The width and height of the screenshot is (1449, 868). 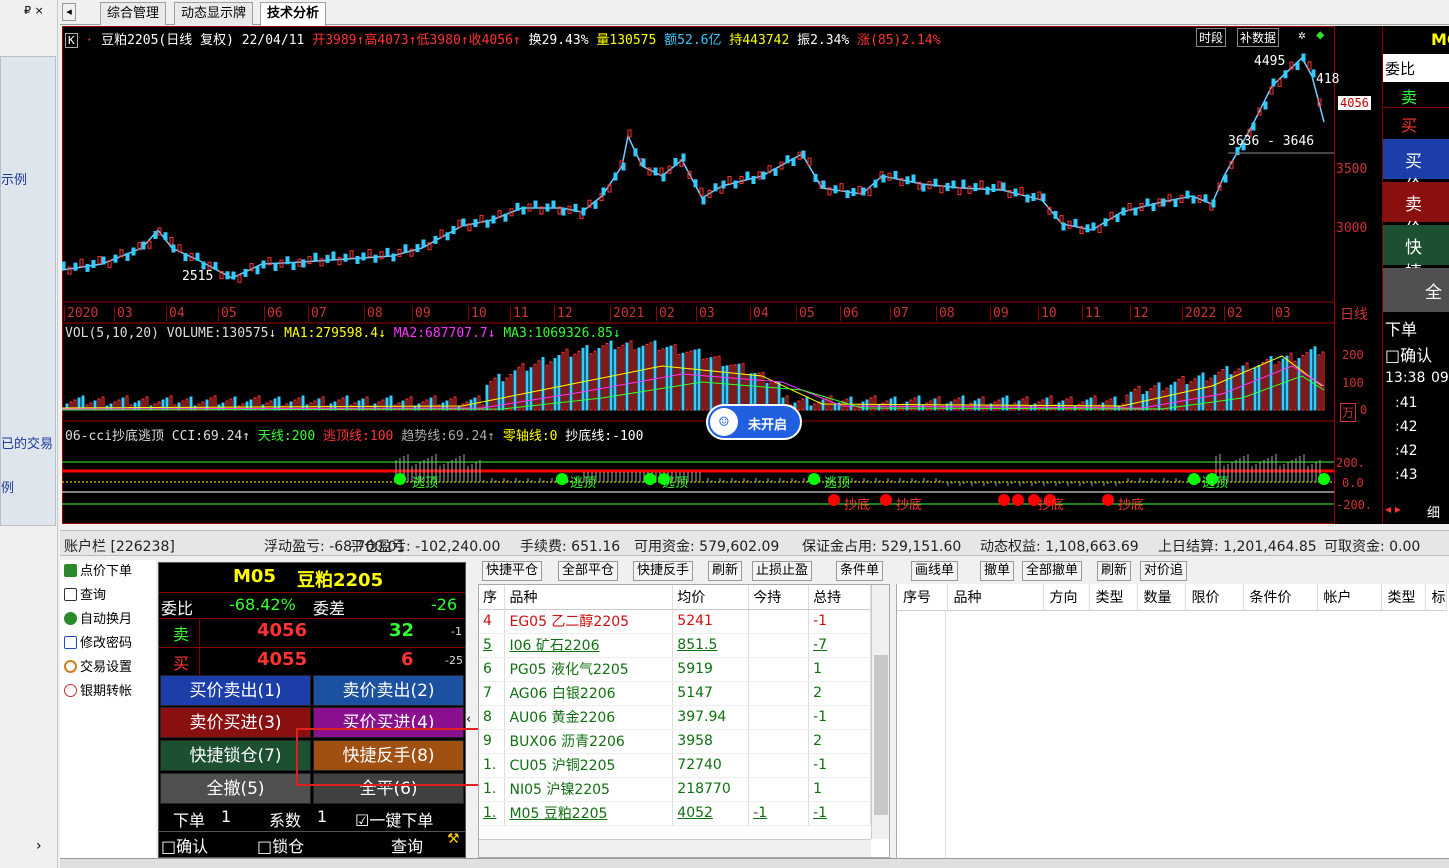 What do you see at coordinates (512, 571) in the screenshot?
I see `quick-close-button: 快捷平仓` at bounding box center [512, 571].